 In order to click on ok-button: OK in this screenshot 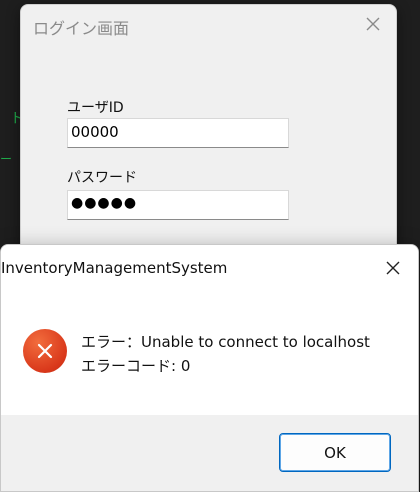, I will do `click(335, 452)`.